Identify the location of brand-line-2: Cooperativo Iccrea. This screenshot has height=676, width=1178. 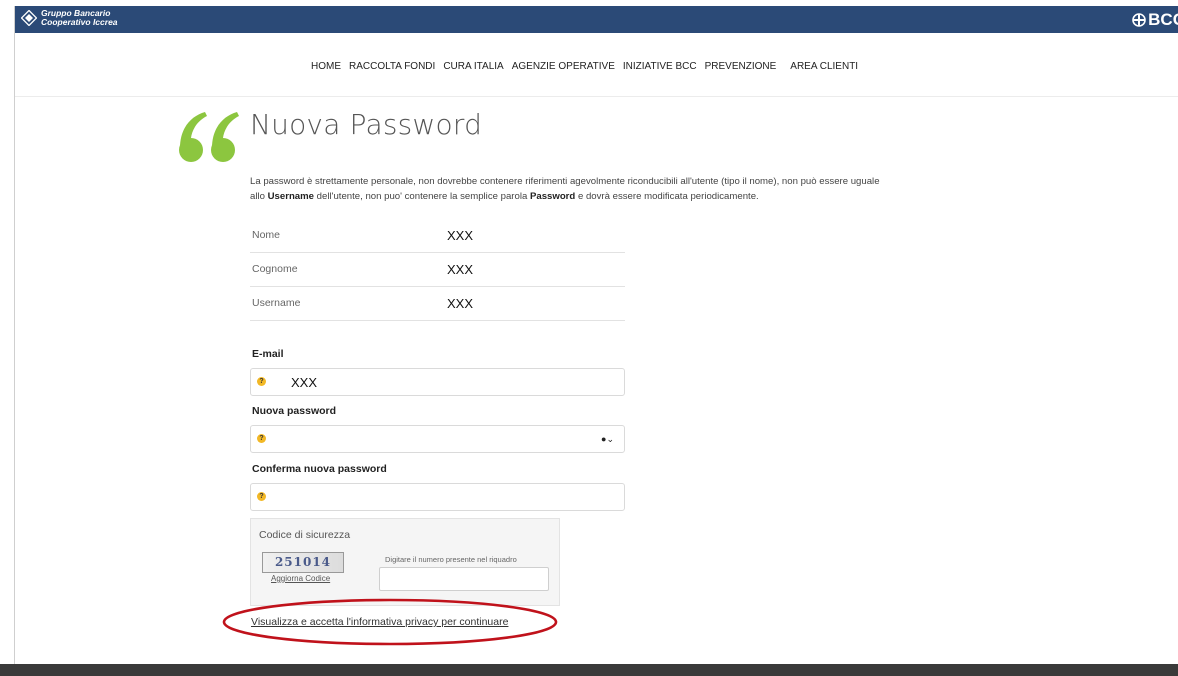
(79, 22).